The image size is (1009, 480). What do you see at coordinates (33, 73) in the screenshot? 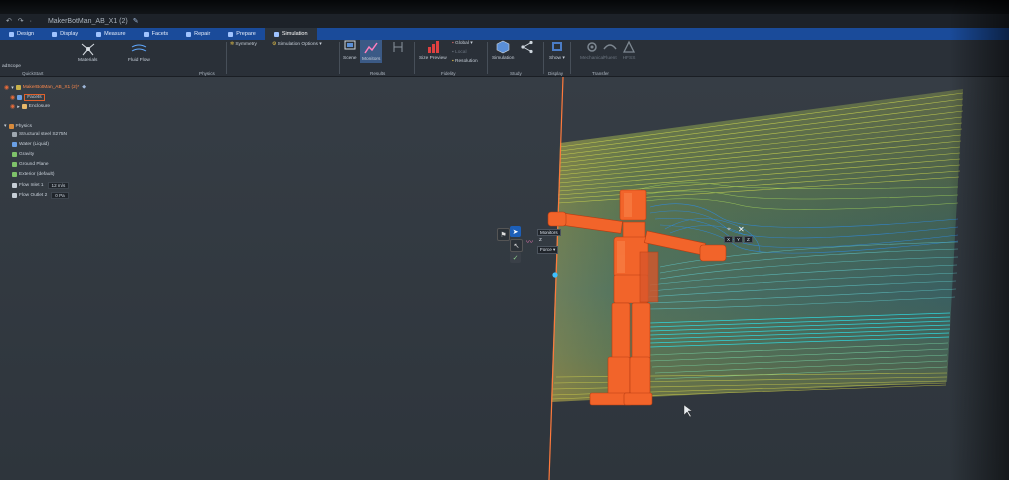
I see `group-quickstart: QuickStart` at bounding box center [33, 73].